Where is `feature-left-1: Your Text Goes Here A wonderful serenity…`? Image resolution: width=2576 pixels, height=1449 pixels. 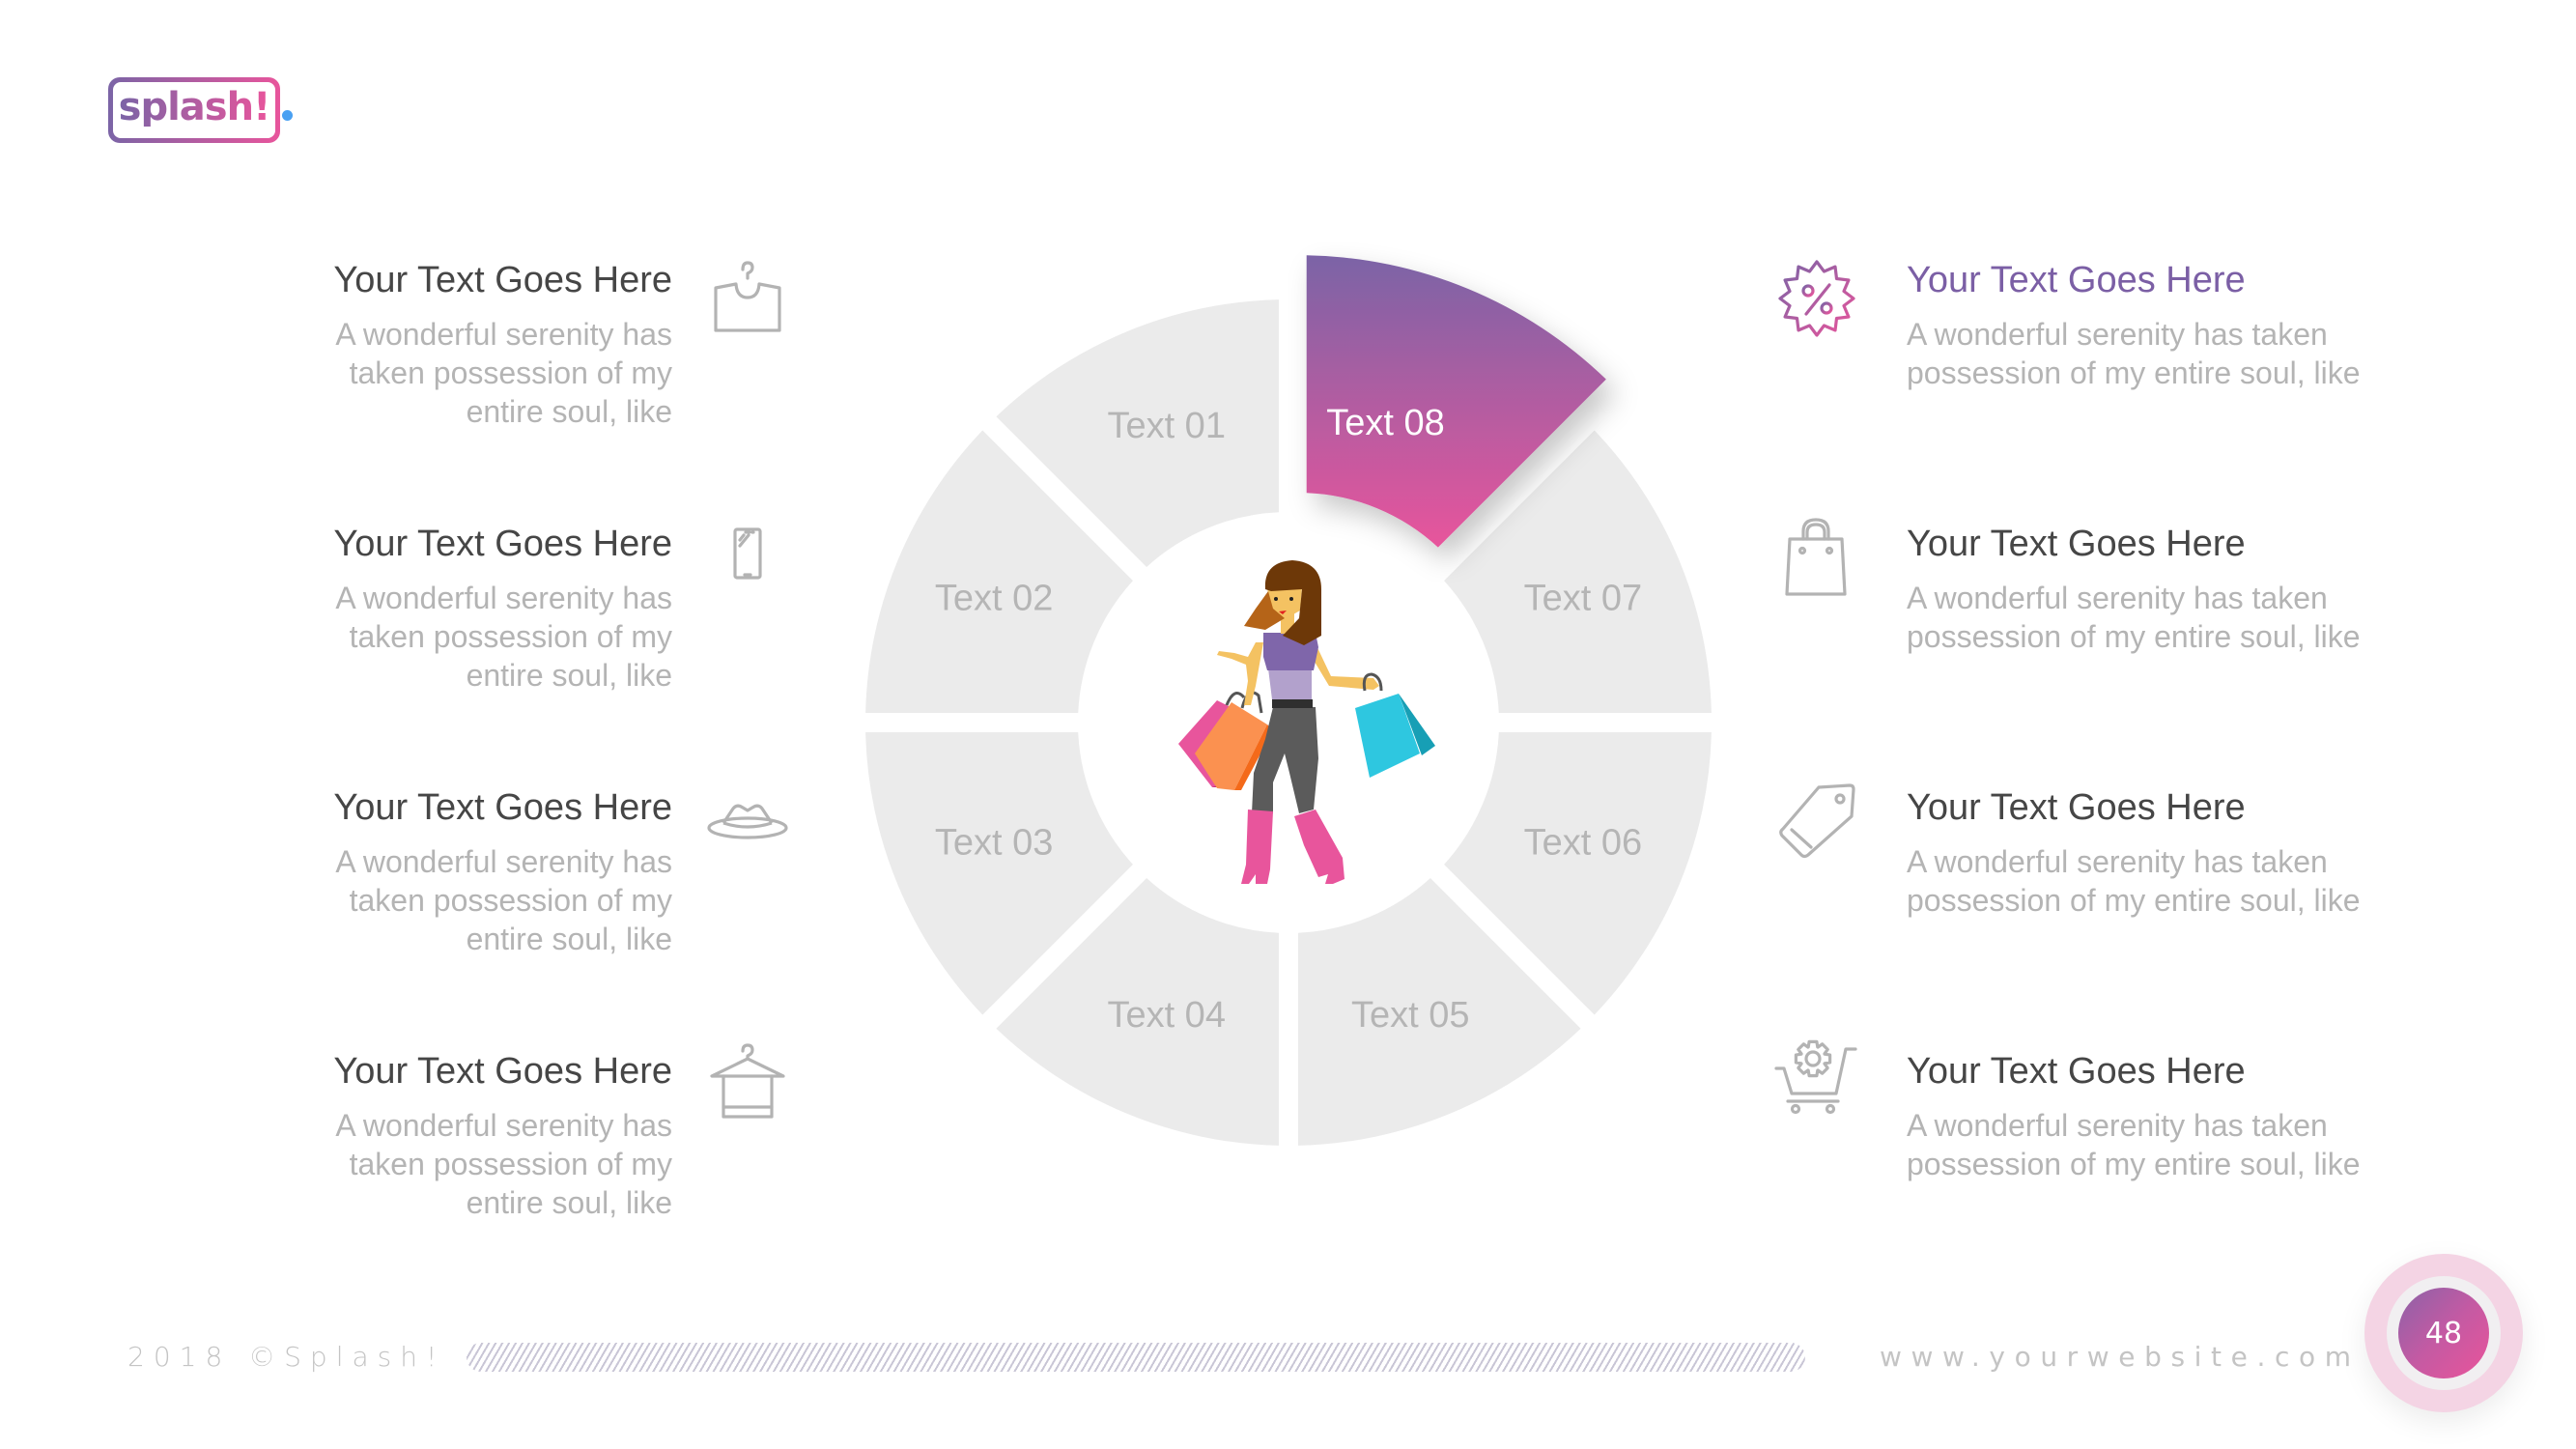
feature-left-1: Your Text Goes Here A wonderful serenity… is located at coordinates (401, 345).